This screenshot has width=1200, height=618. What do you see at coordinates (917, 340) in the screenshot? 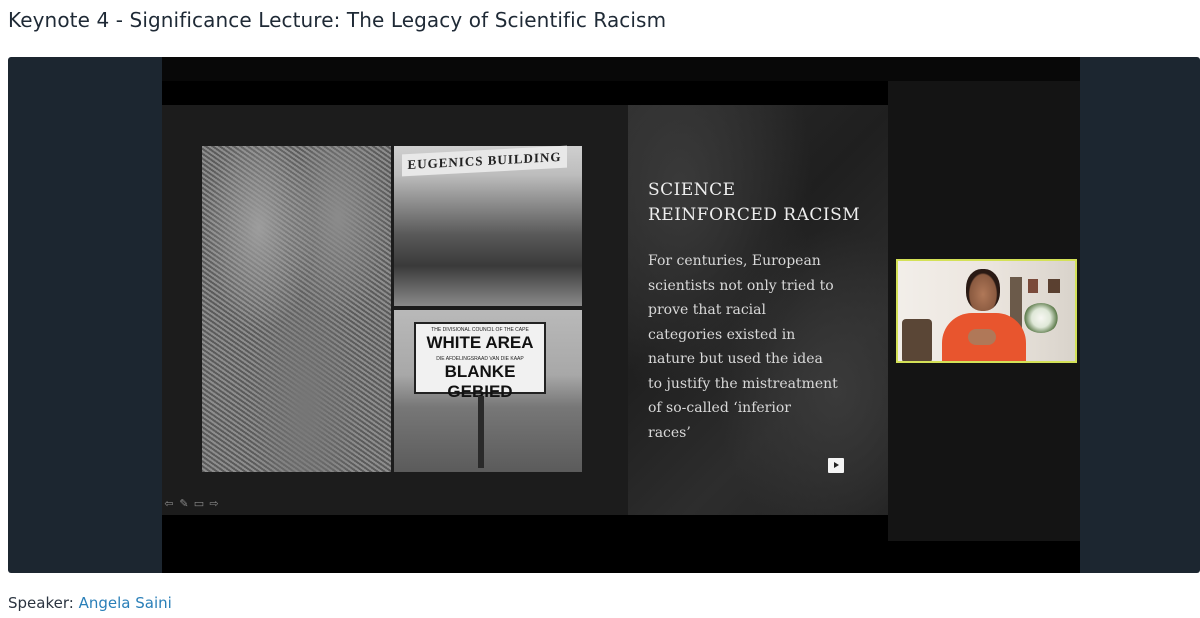
I see `cam-chair` at bounding box center [917, 340].